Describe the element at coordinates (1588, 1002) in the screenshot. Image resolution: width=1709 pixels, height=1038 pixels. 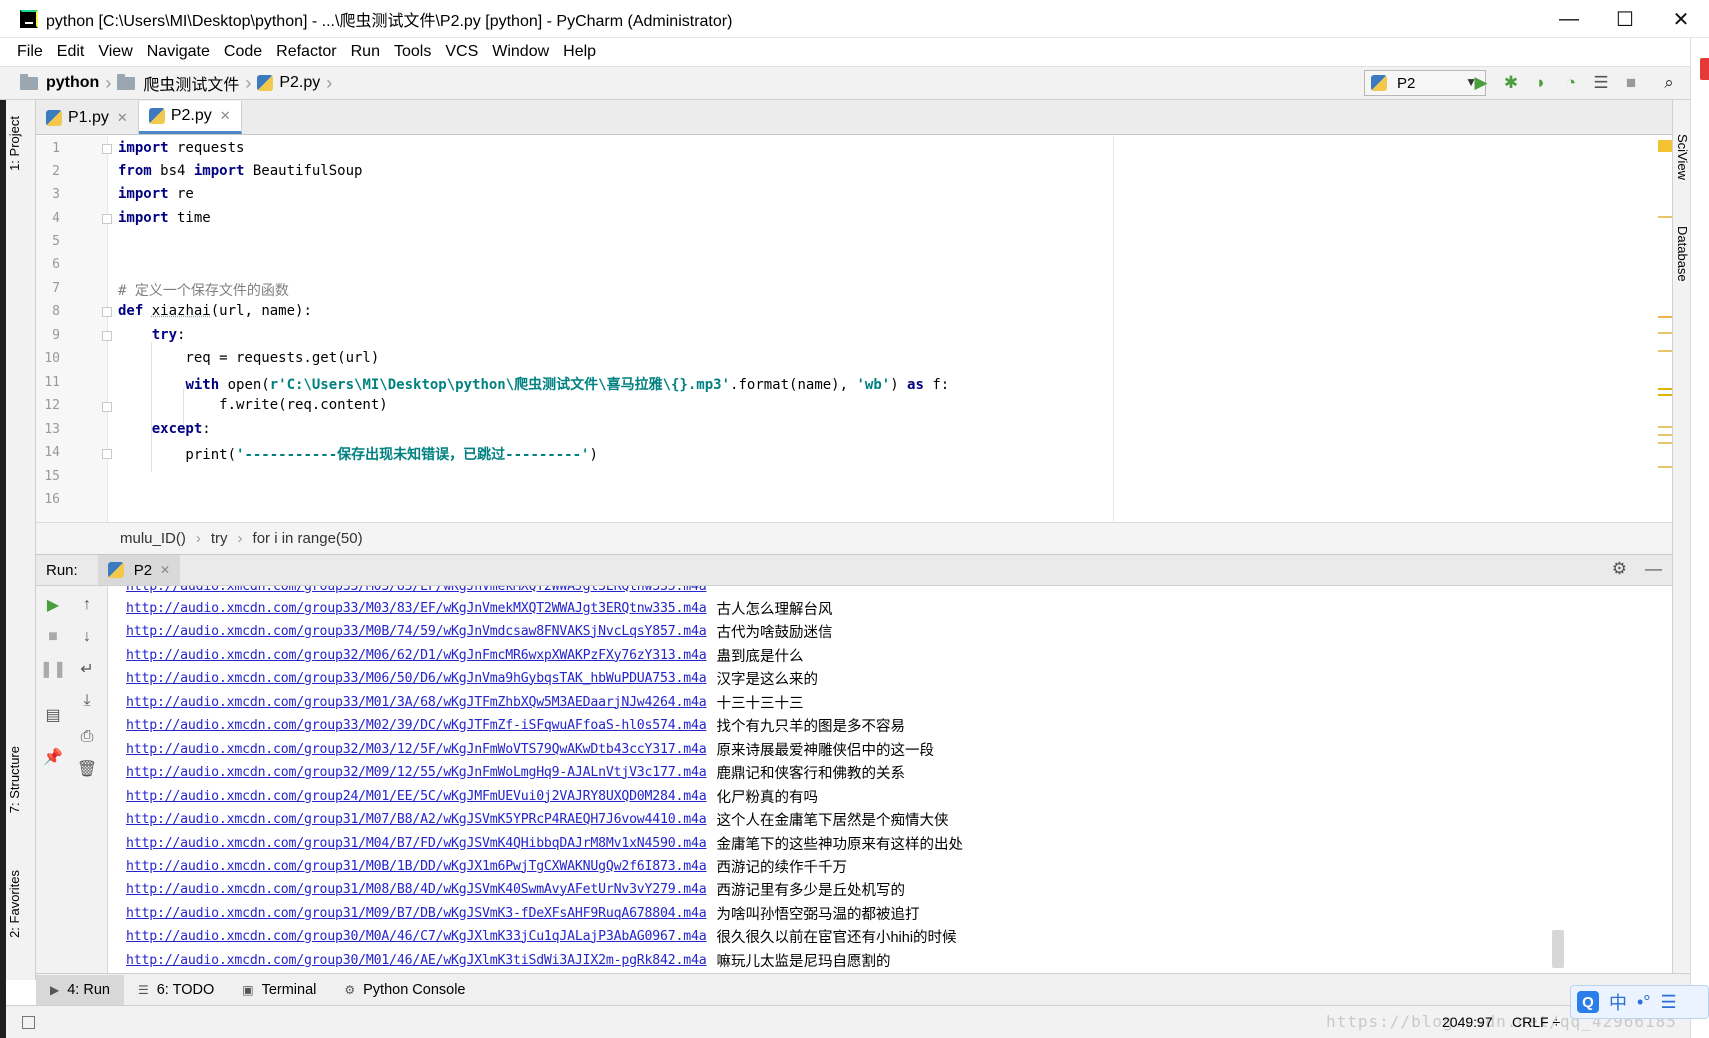
I see `ime-logo-icon: Q` at that location.